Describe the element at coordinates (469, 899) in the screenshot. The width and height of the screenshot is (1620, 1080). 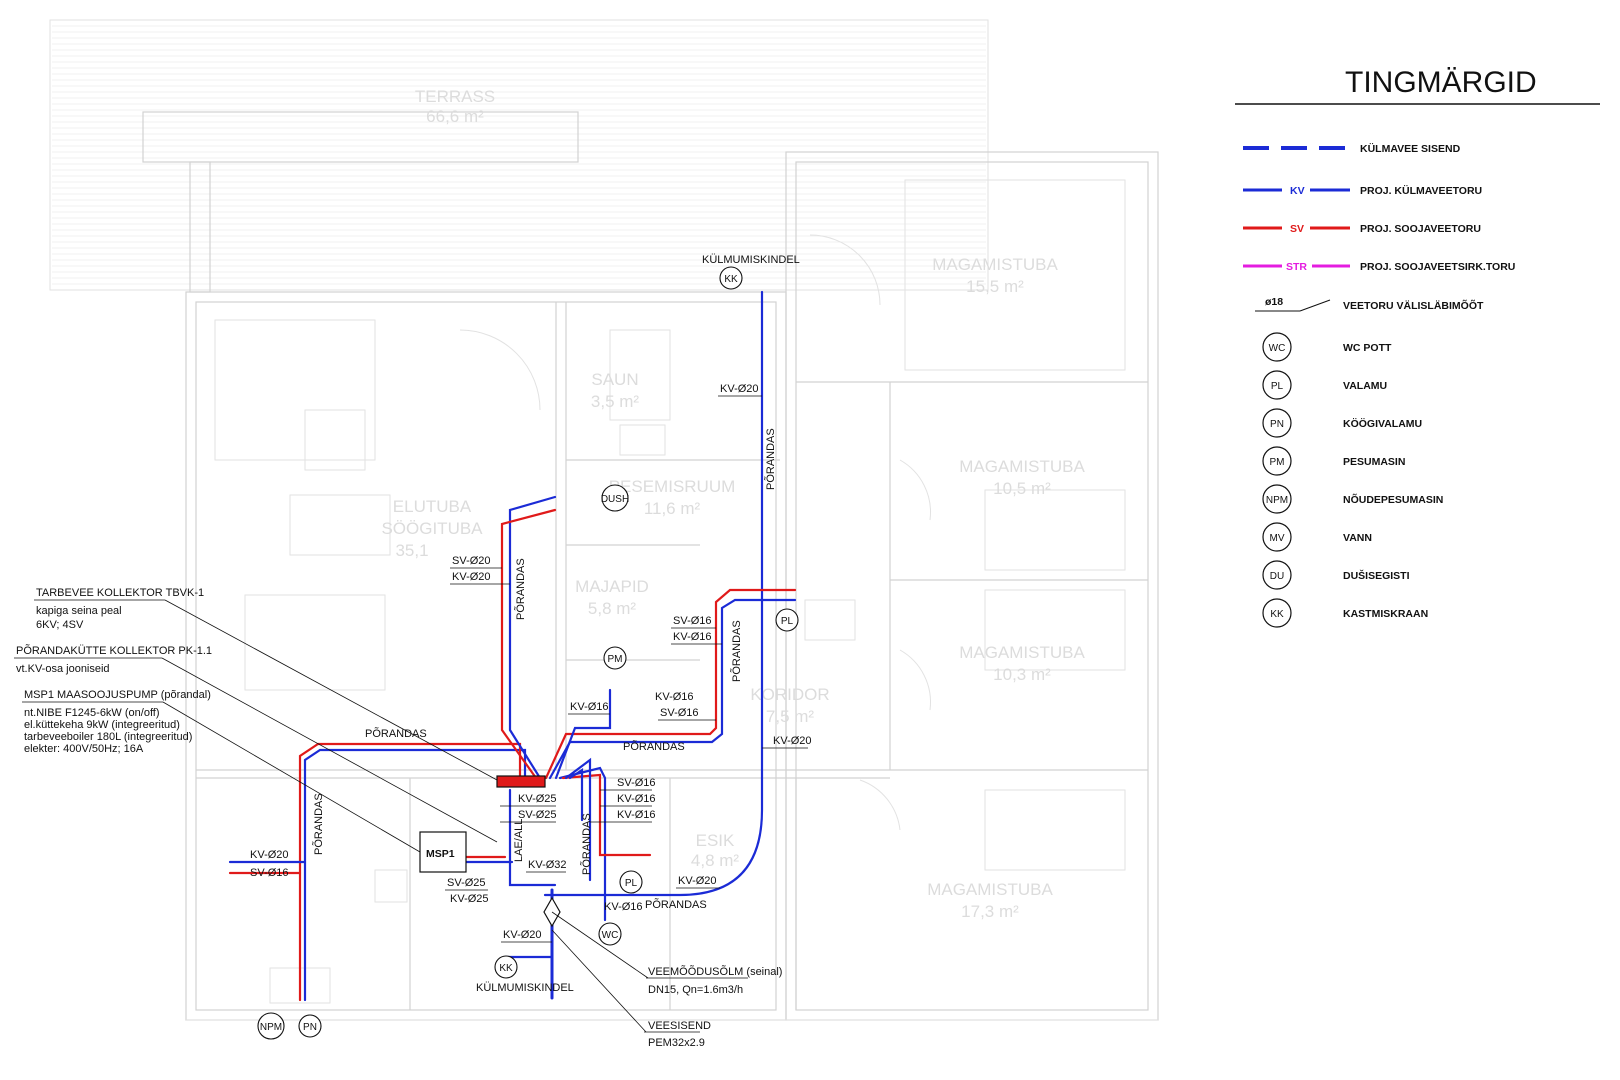
I see `label-kv025-g: KV-Ø25` at that location.